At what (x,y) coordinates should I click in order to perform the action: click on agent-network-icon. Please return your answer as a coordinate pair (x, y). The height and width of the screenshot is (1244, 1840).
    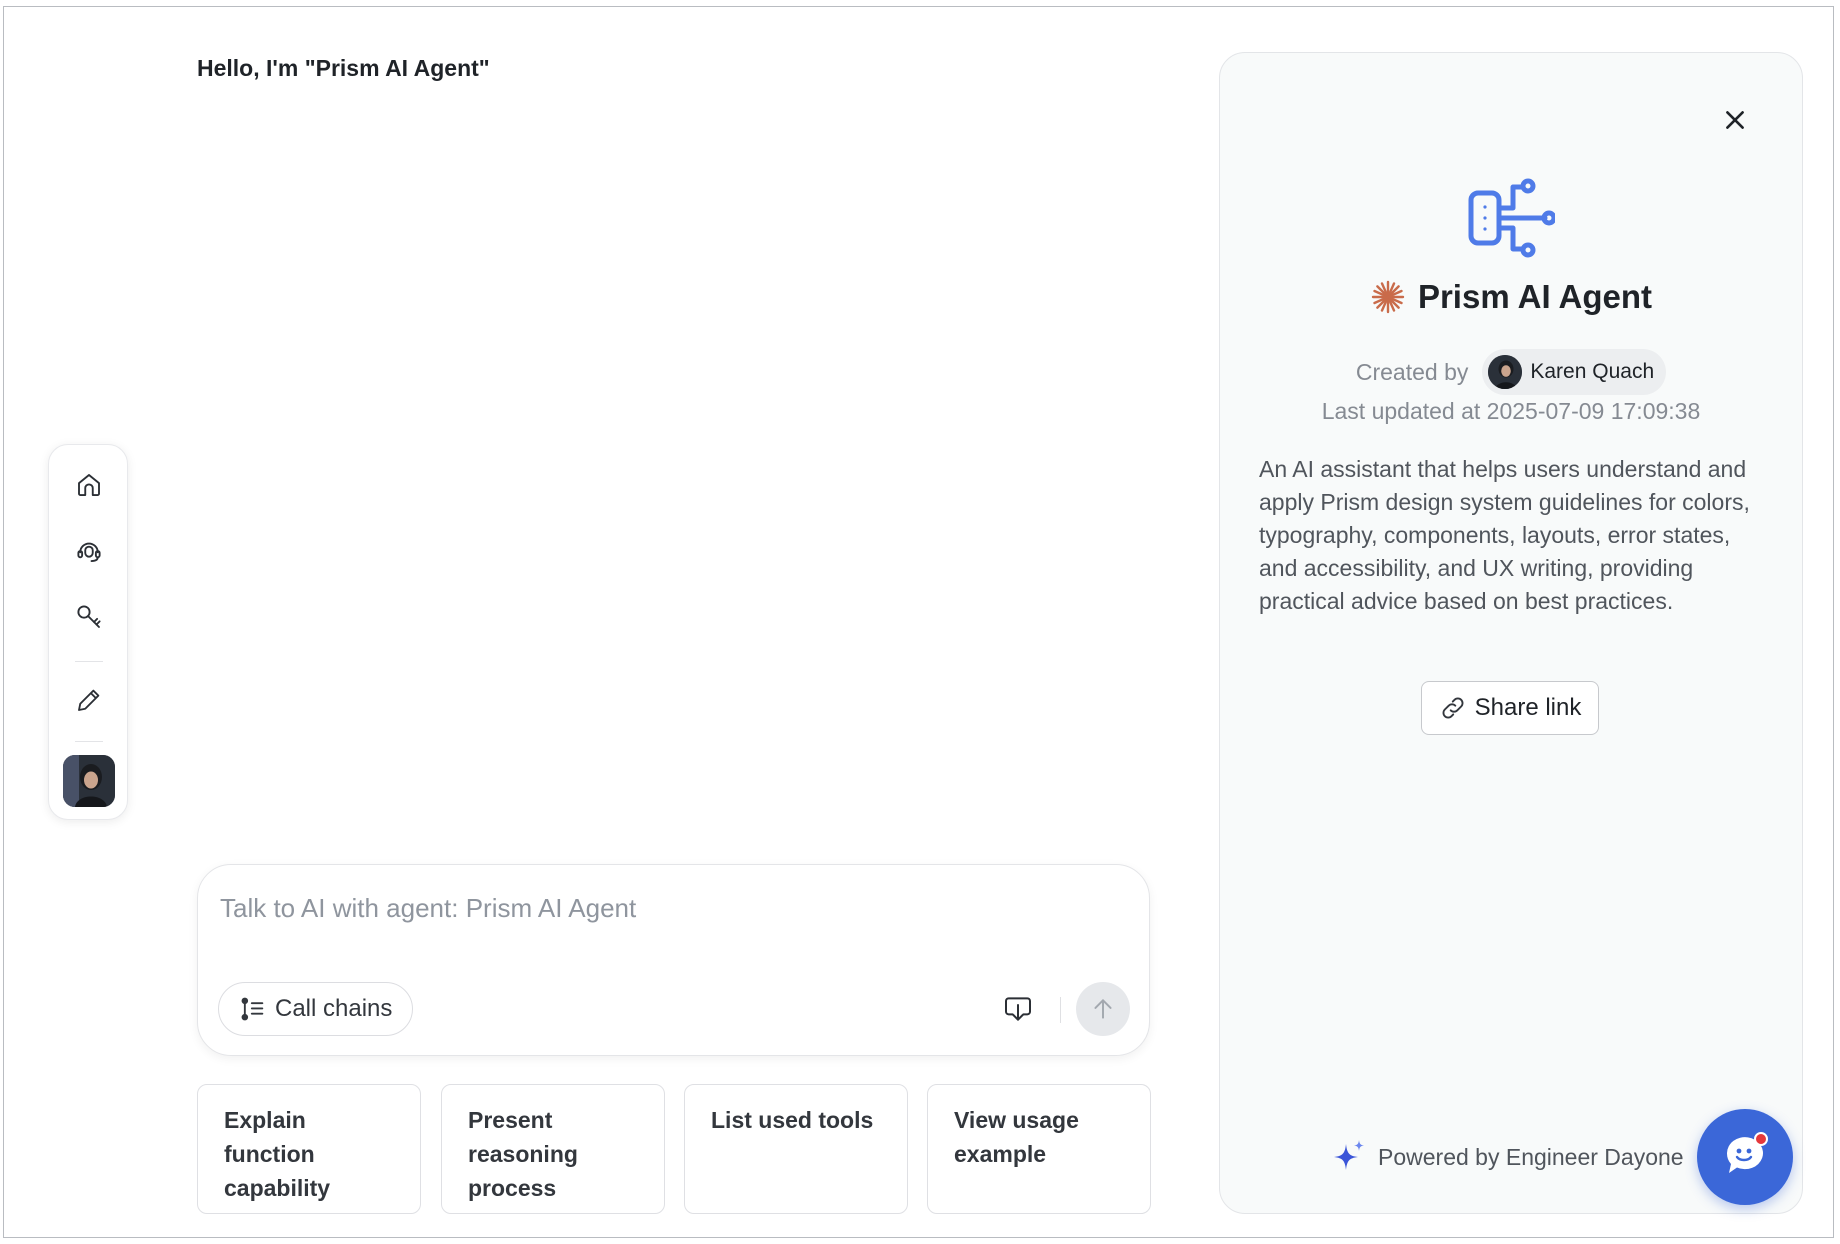
    Looking at the image, I should click on (1511, 218).